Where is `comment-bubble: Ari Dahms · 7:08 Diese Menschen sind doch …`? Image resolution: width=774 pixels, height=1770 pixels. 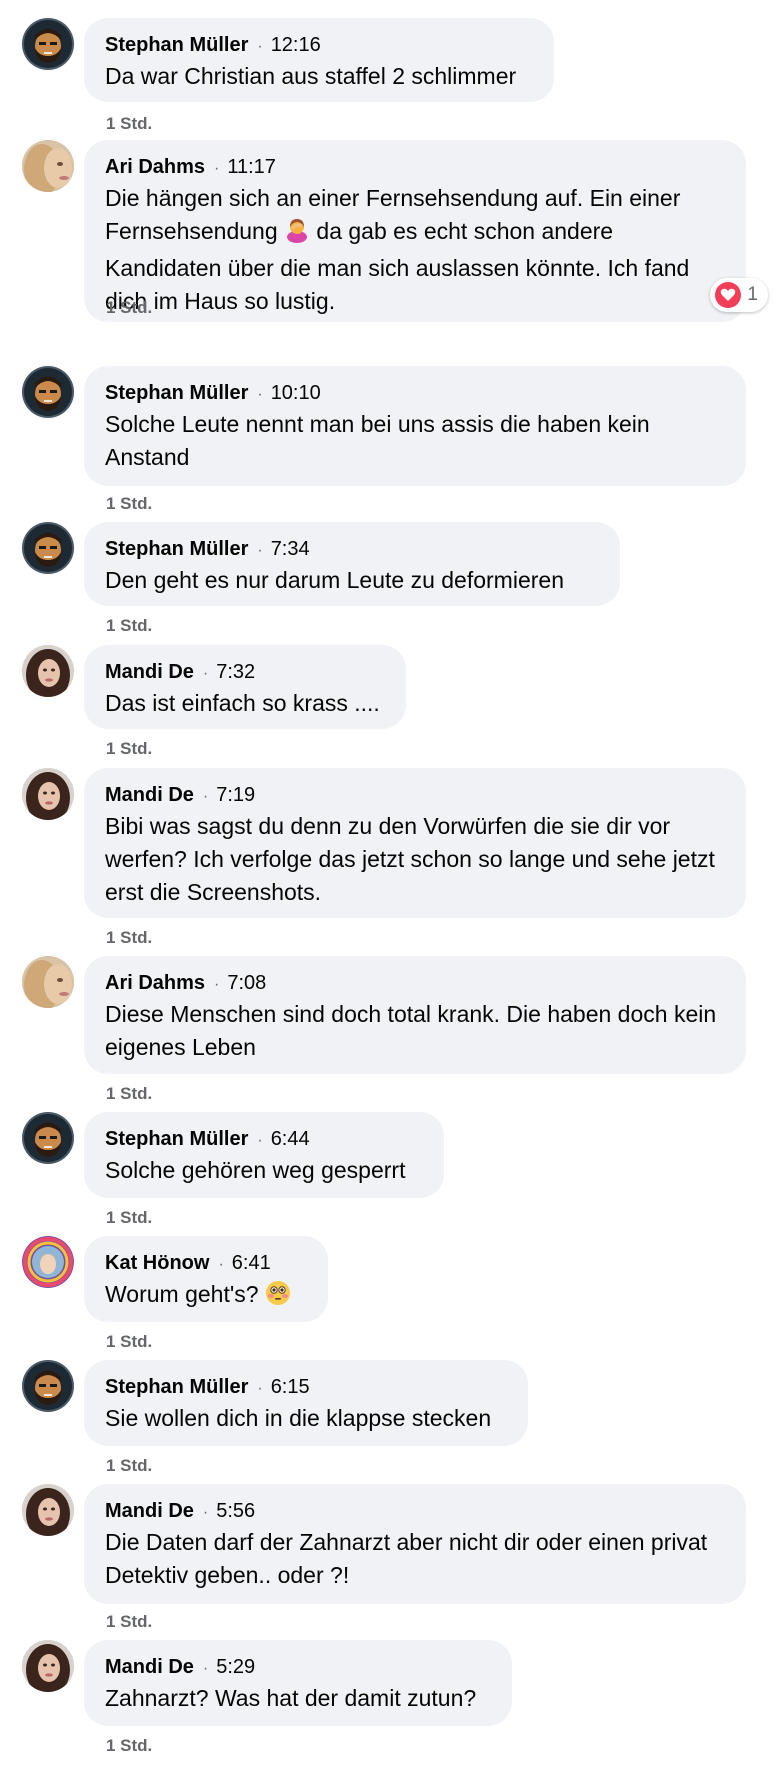
comment-bubble: Ari Dahms · 7:08 Diese Menschen sind doch … is located at coordinates (415, 1015).